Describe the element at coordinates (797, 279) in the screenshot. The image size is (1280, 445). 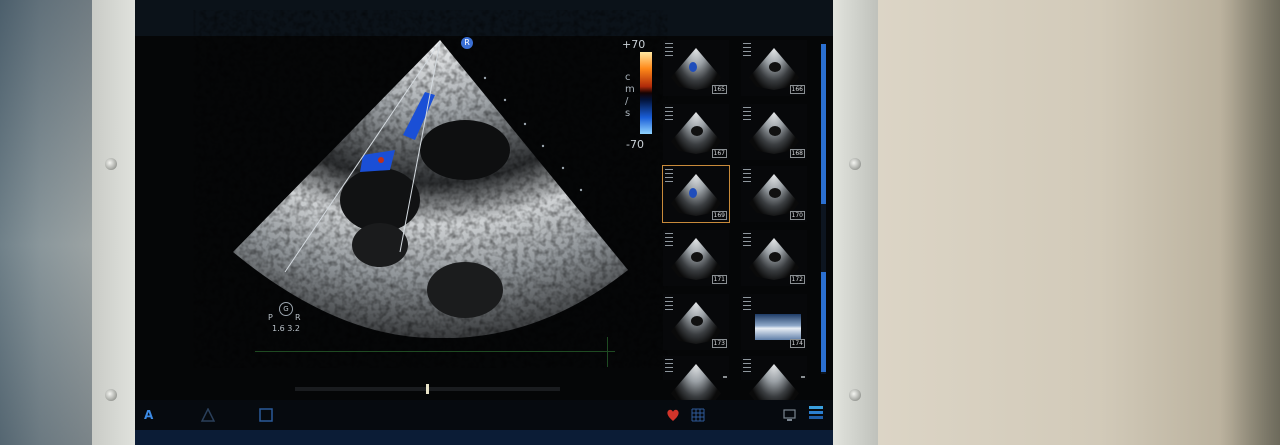
I see `thumbnail-number: 172` at that location.